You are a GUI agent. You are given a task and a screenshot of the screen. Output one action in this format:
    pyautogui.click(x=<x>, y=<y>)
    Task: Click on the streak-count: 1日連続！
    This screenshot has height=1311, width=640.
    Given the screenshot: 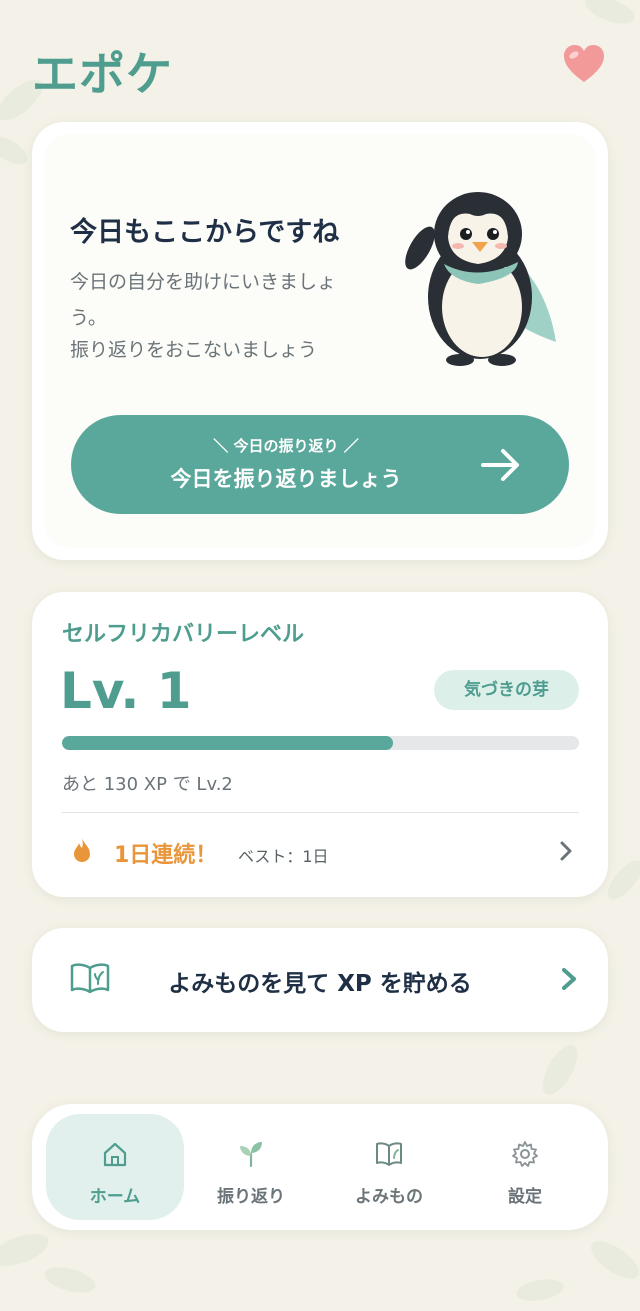 What is the action you would take?
    pyautogui.click(x=166, y=855)
    